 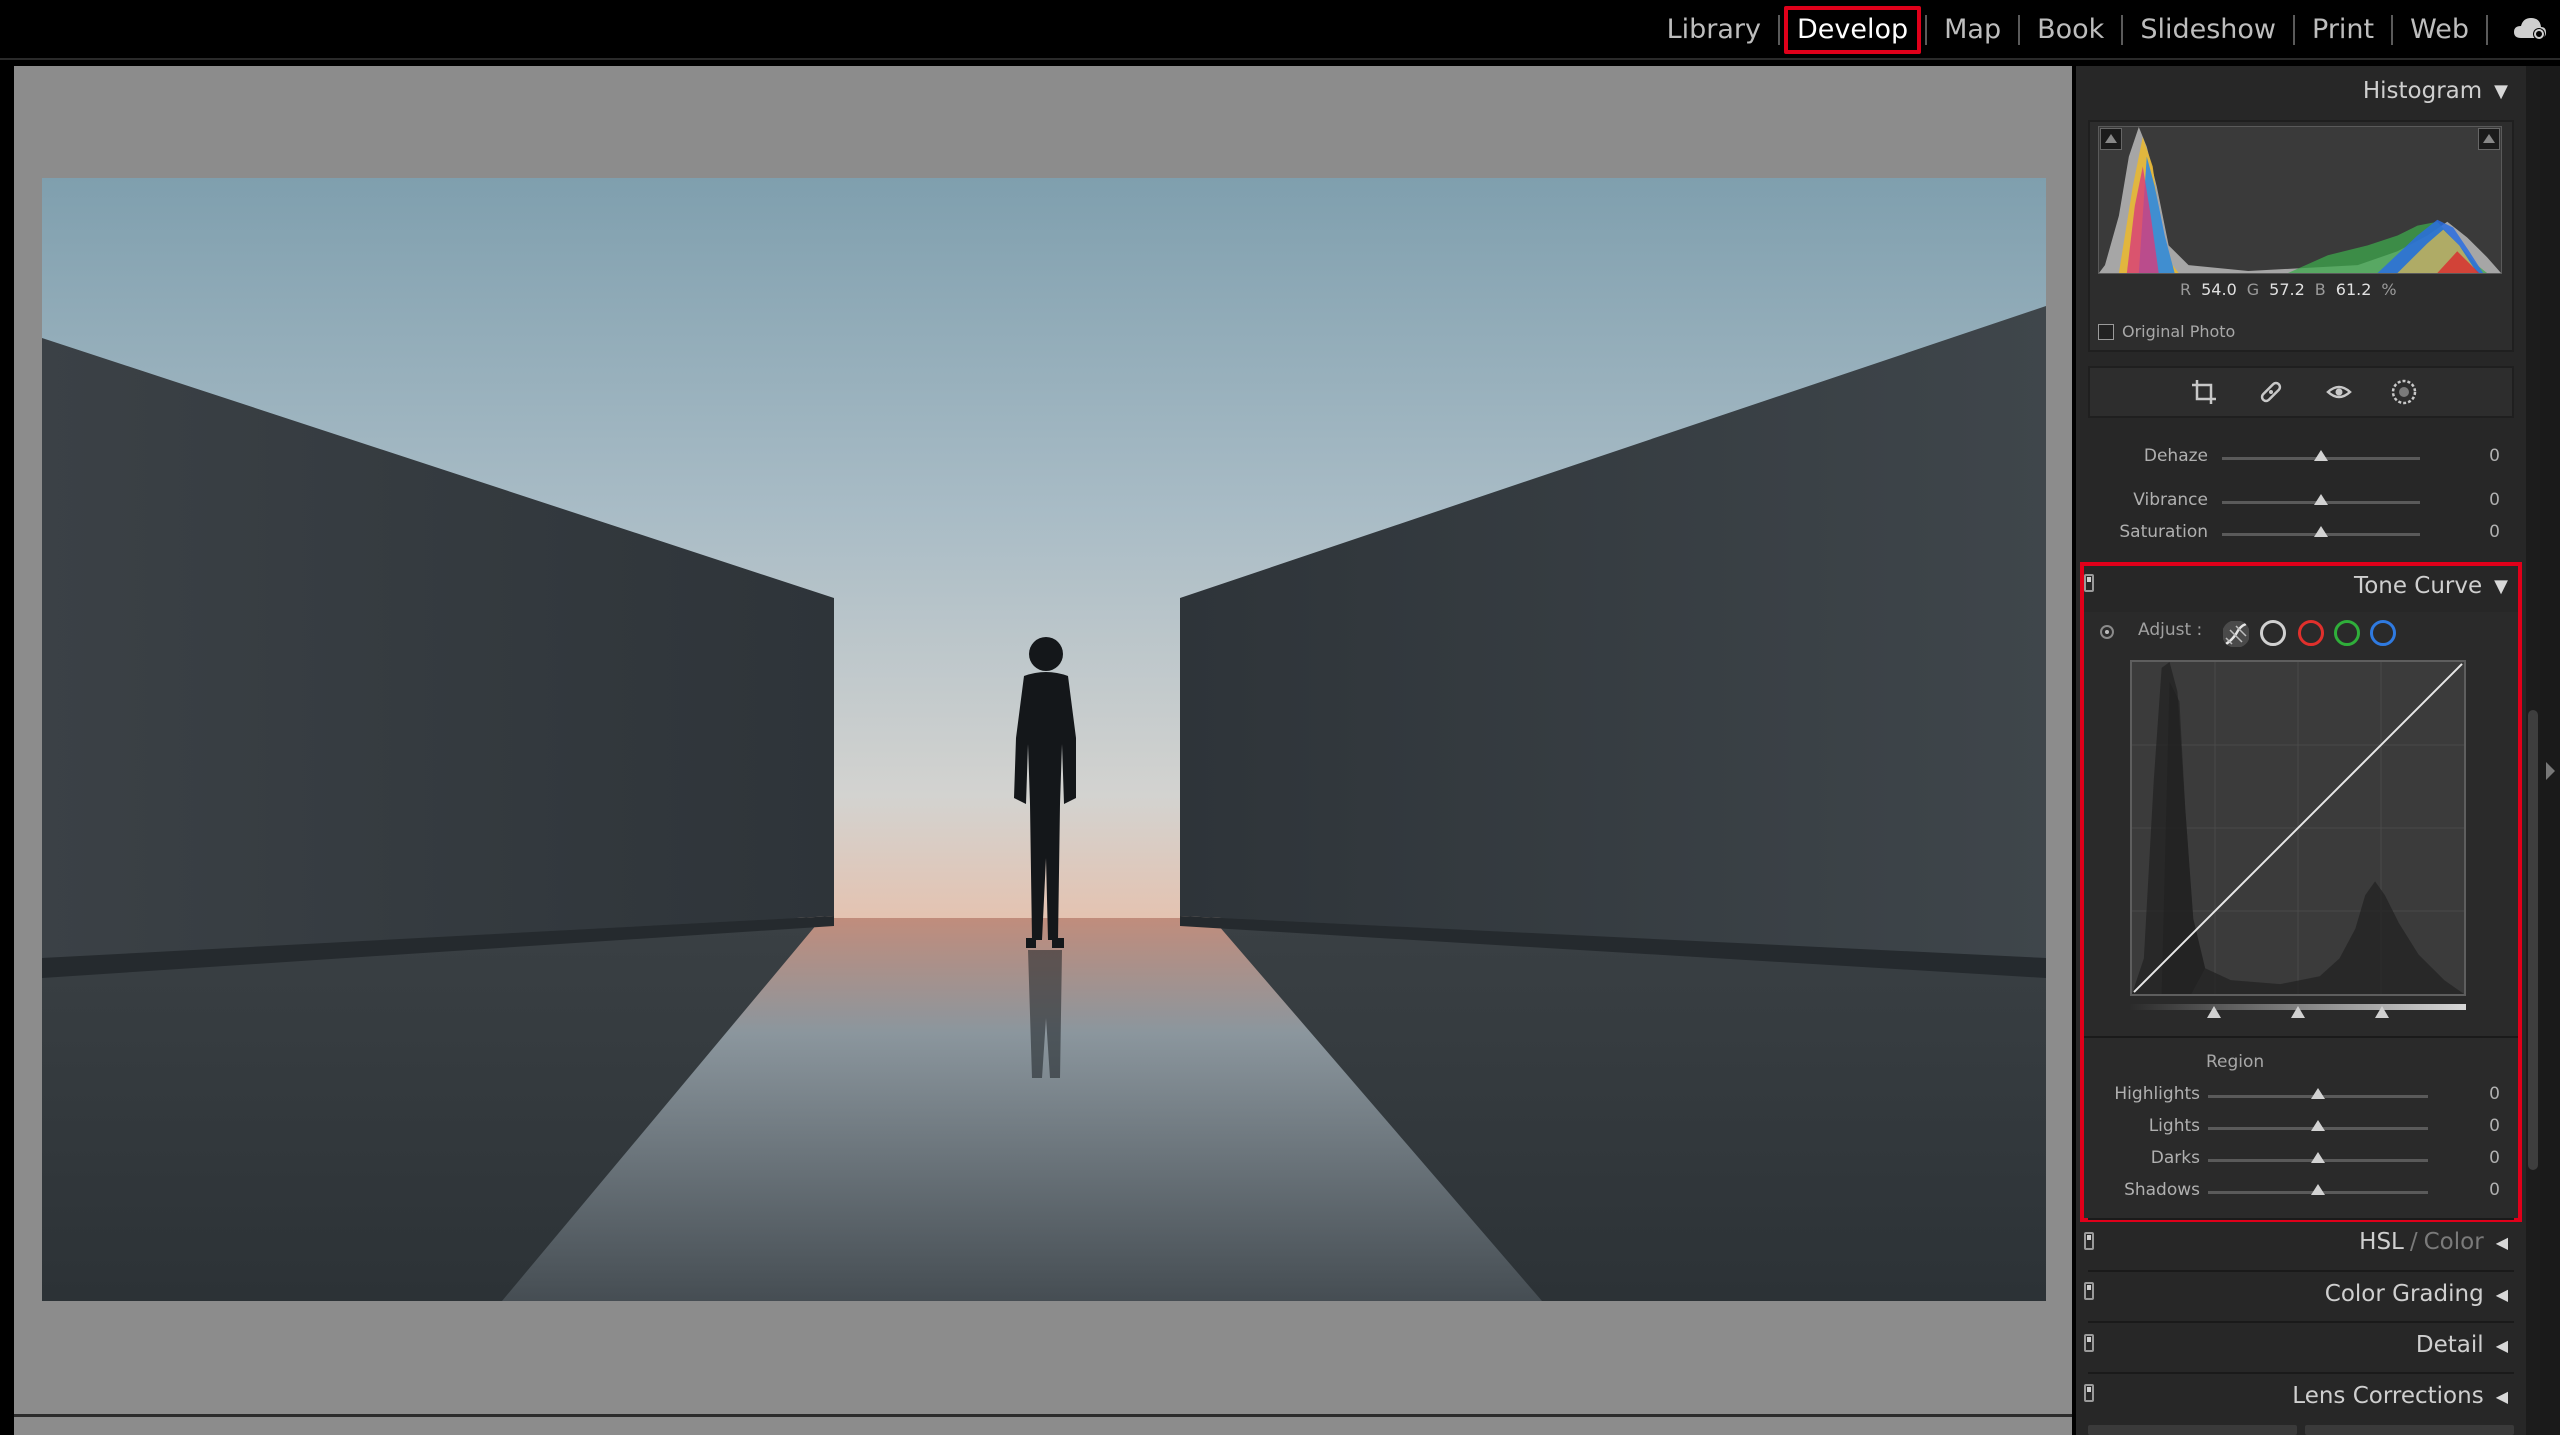 What do you see at coordinates (2301, 1293) in the screenshot?
I see `color-grading-header: Color Grading ◀` at bounding box center [2301, 1293].